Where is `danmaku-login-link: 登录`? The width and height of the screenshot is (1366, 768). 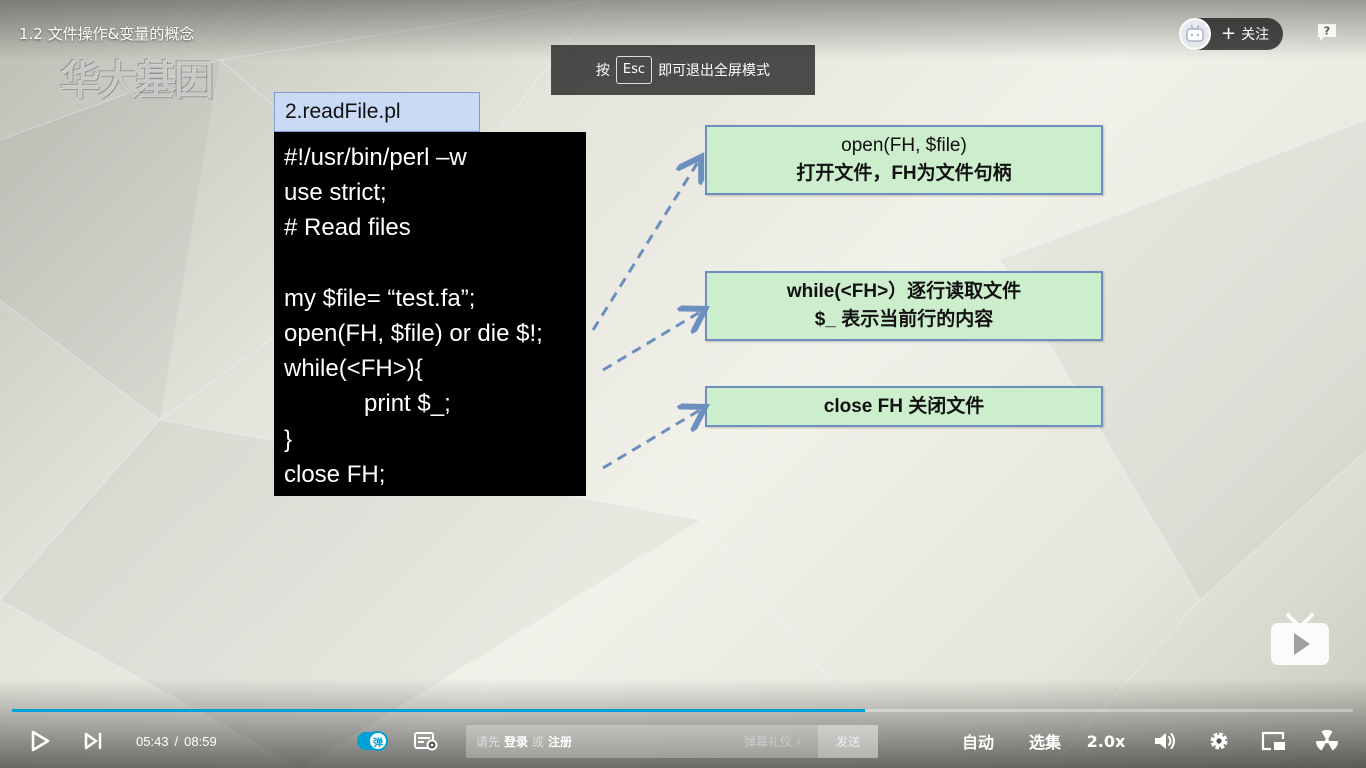
danmaku-login-link: 登录 is located at coordinates (516, 741).